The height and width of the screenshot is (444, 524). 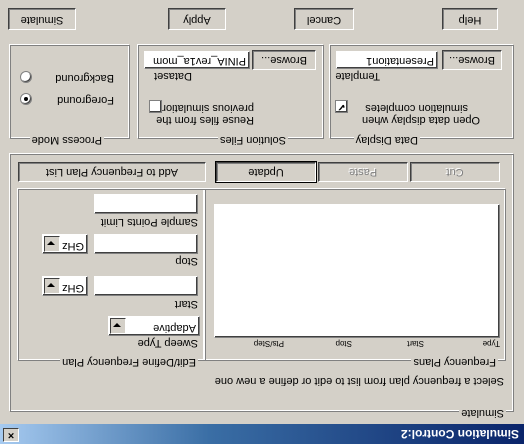 I want to click on apply-button: Apply, so click(x=197, y=19).